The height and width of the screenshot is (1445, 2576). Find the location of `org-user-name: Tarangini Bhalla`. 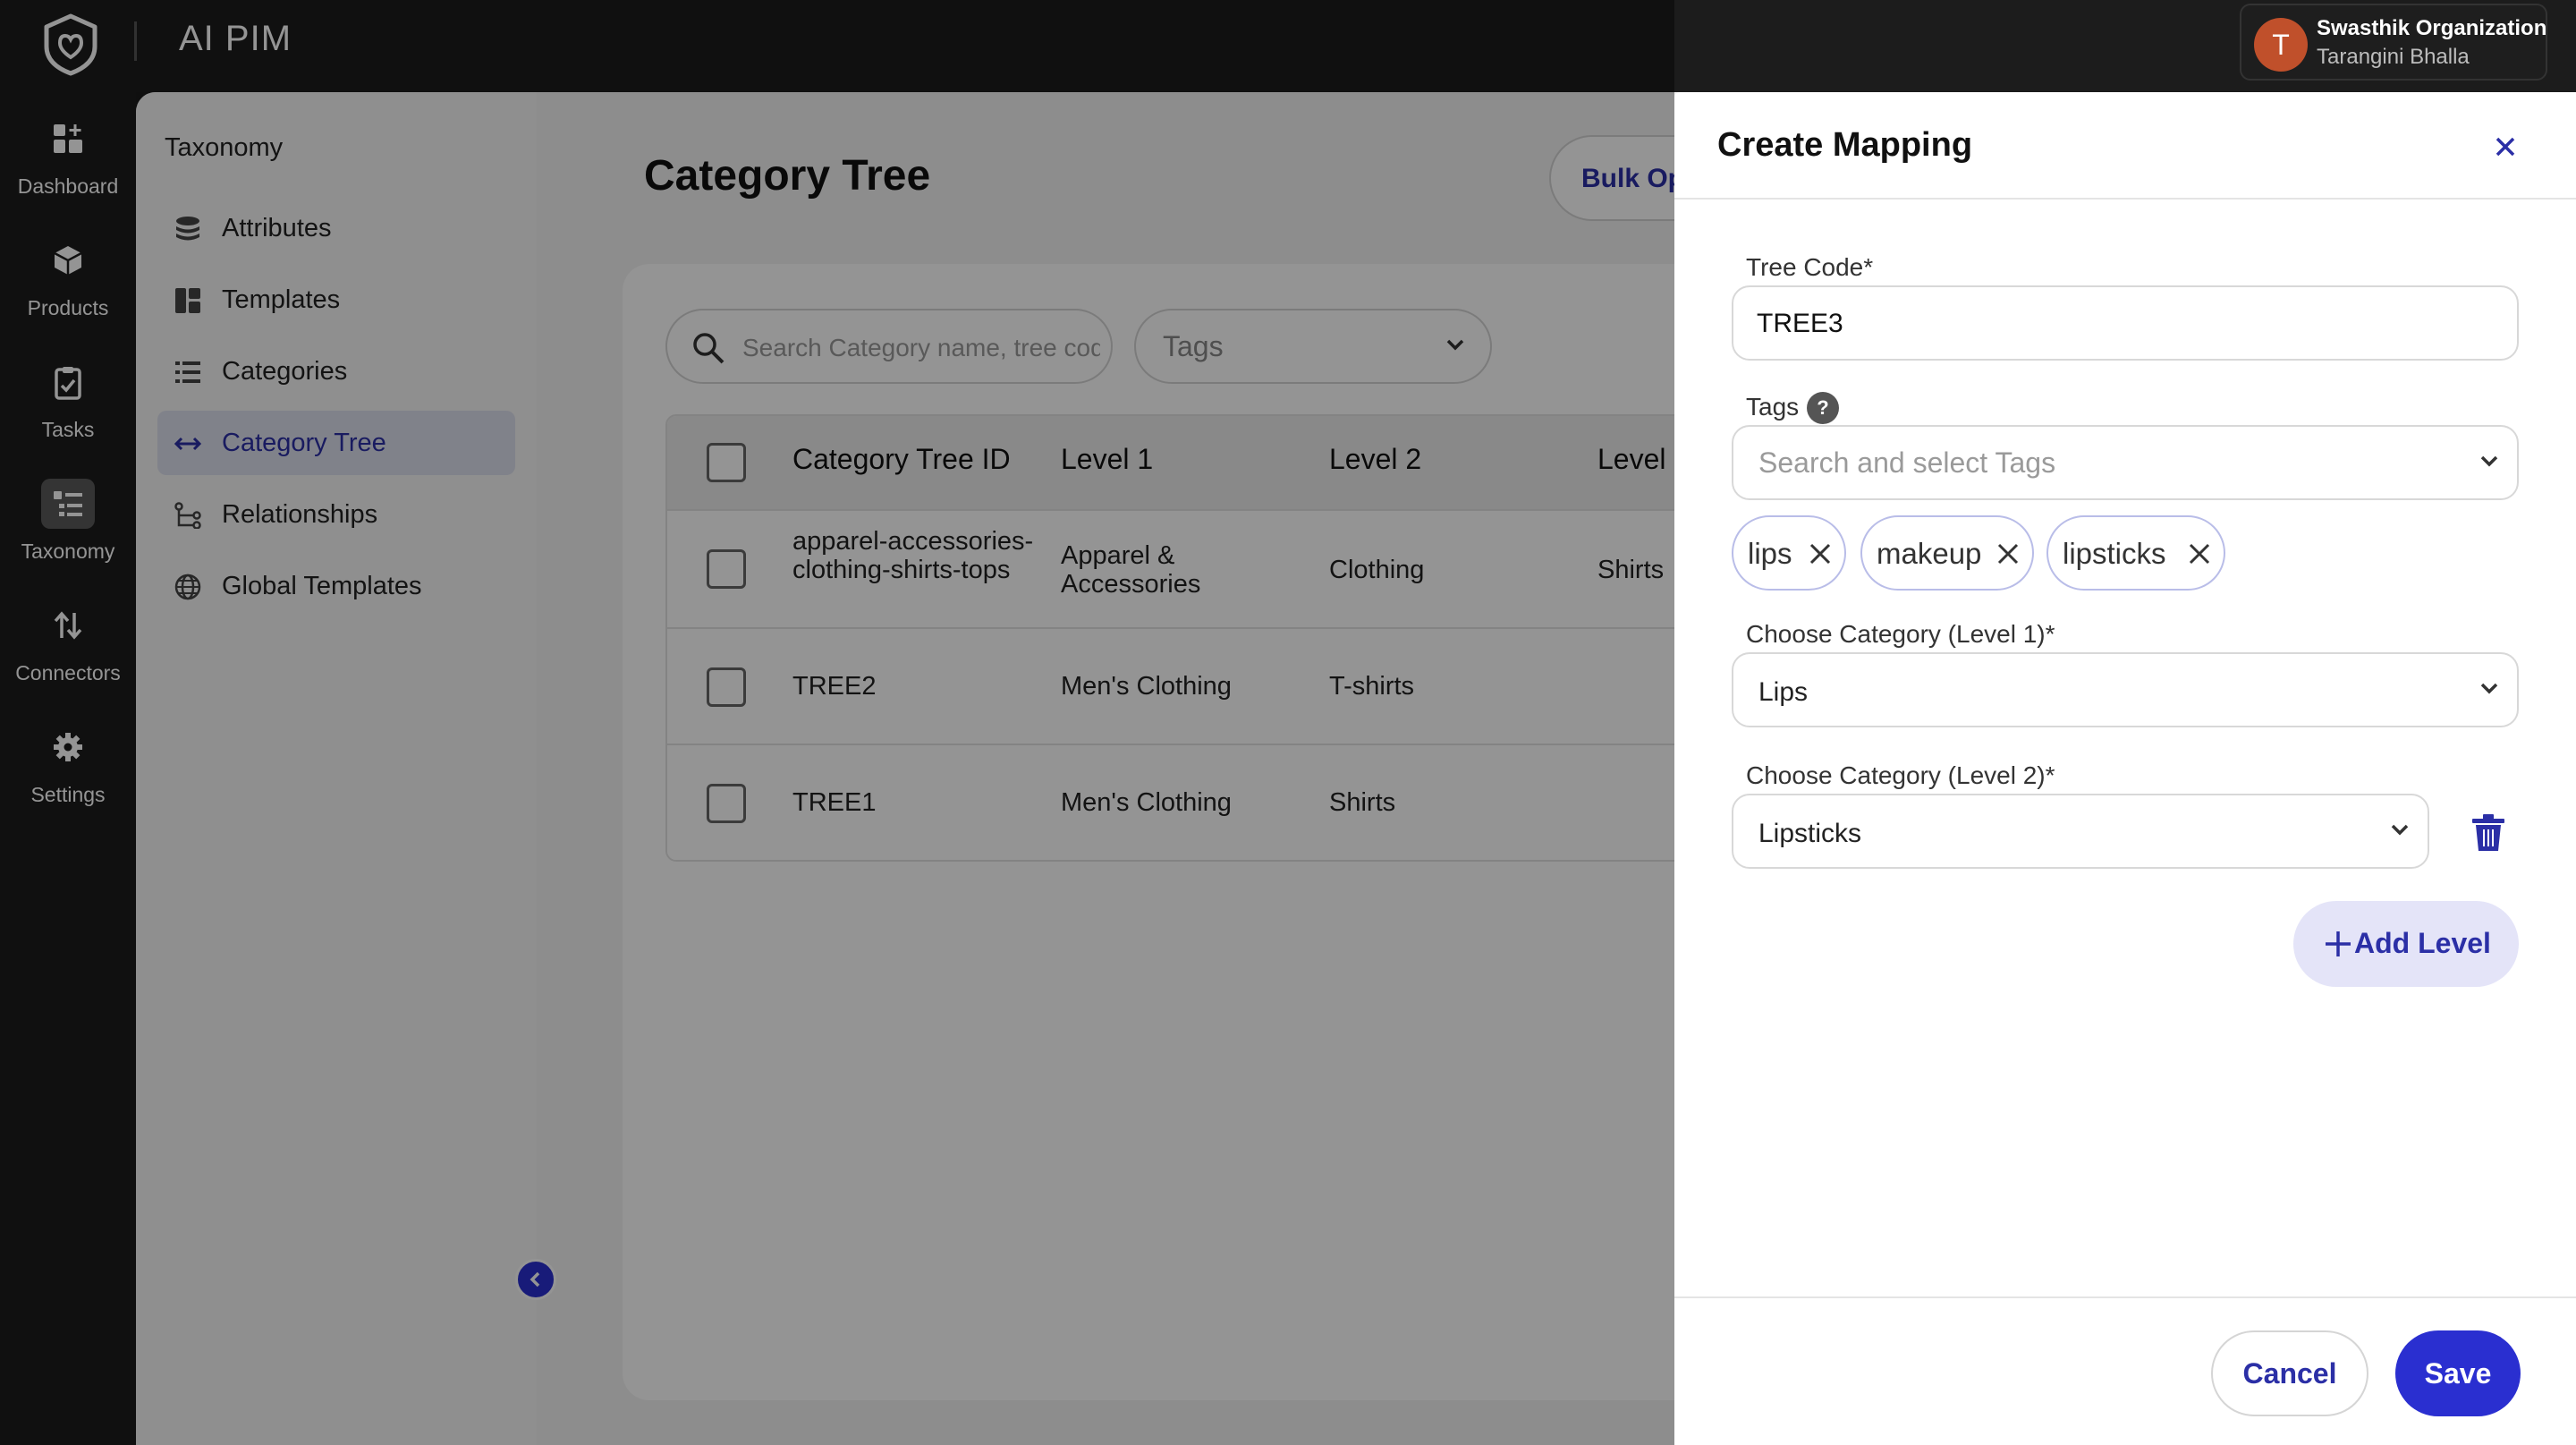

org-user-name: Tarangini Bhalla is located at coordinates (2393, 57).